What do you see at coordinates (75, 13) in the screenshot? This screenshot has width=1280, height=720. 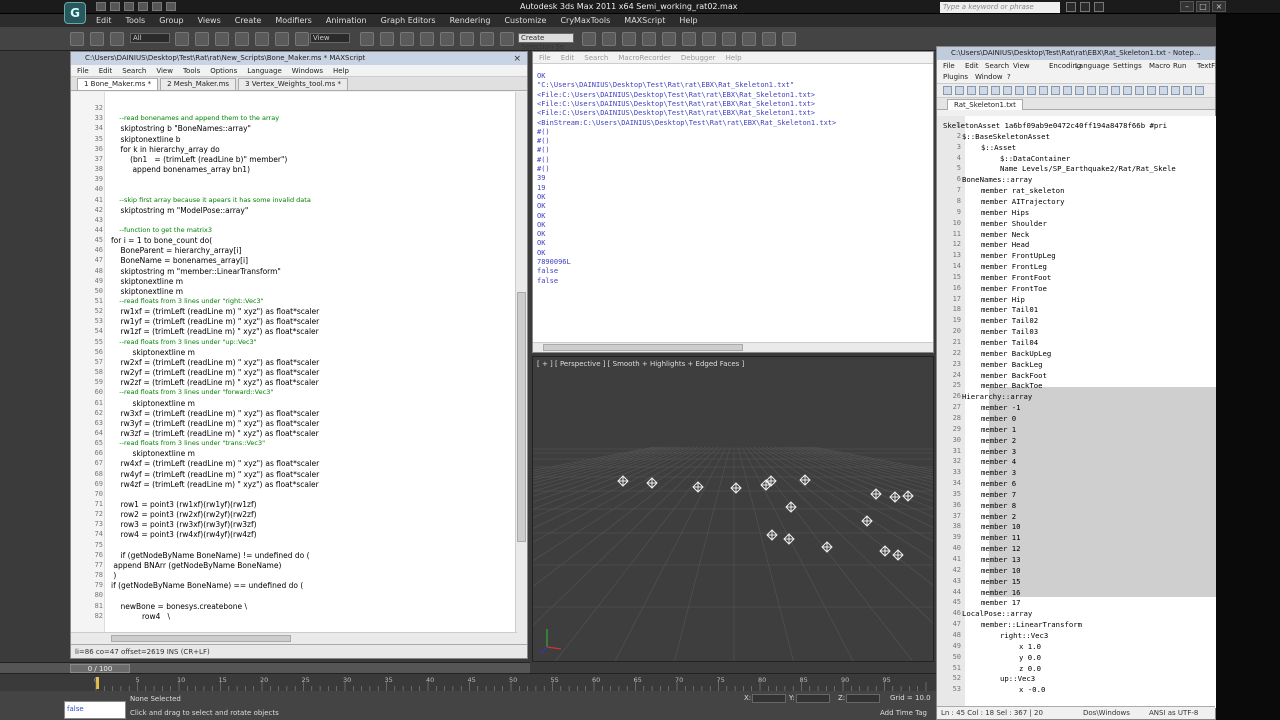 I see `app-logo: G` at bounding box center [75, 13].